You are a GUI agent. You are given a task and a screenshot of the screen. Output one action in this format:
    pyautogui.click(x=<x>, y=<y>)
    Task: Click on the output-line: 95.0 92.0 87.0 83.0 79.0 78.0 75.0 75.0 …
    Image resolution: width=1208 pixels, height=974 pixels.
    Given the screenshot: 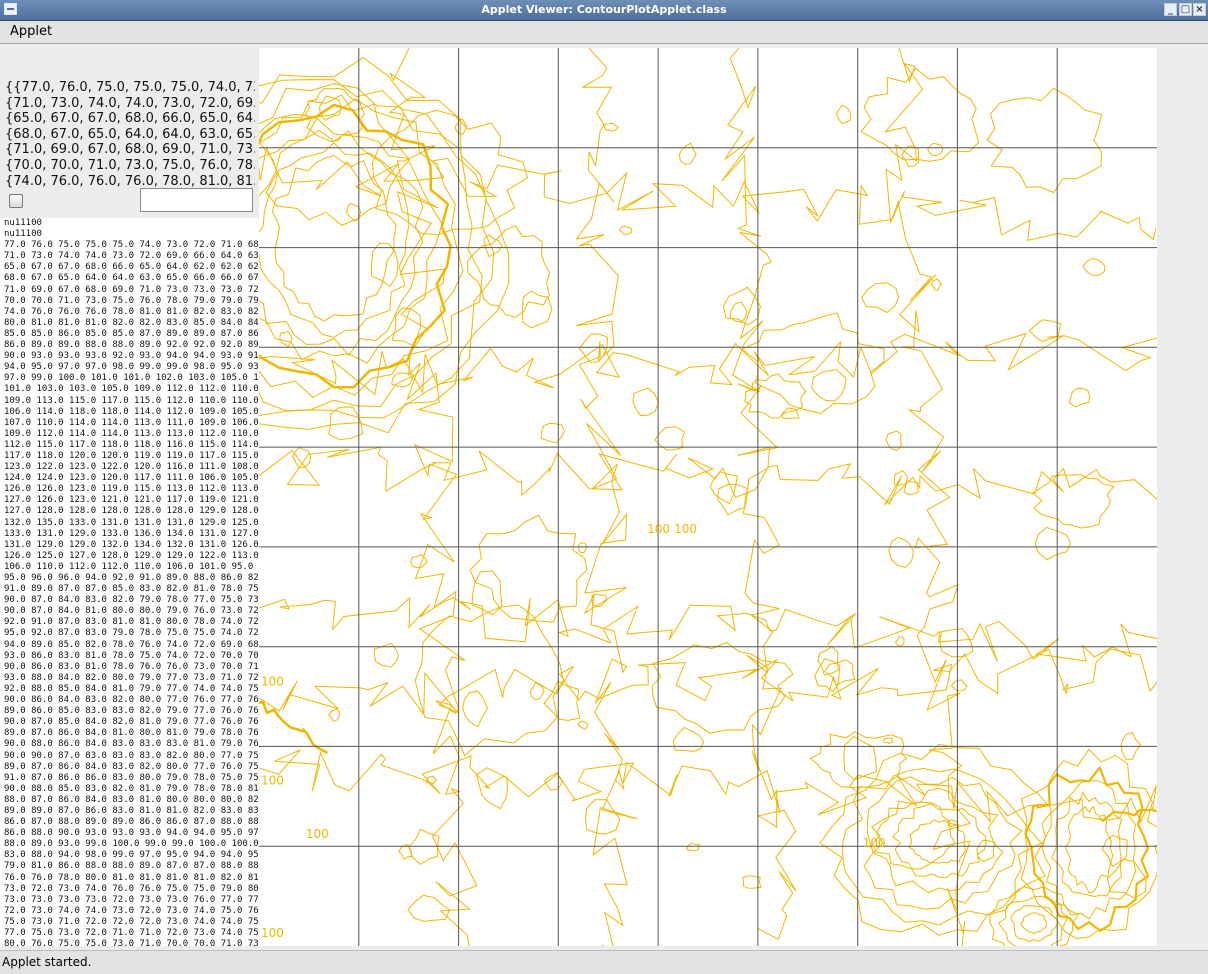 What is the action you would take?
    pyautogui.click(x=131, y=633)
    